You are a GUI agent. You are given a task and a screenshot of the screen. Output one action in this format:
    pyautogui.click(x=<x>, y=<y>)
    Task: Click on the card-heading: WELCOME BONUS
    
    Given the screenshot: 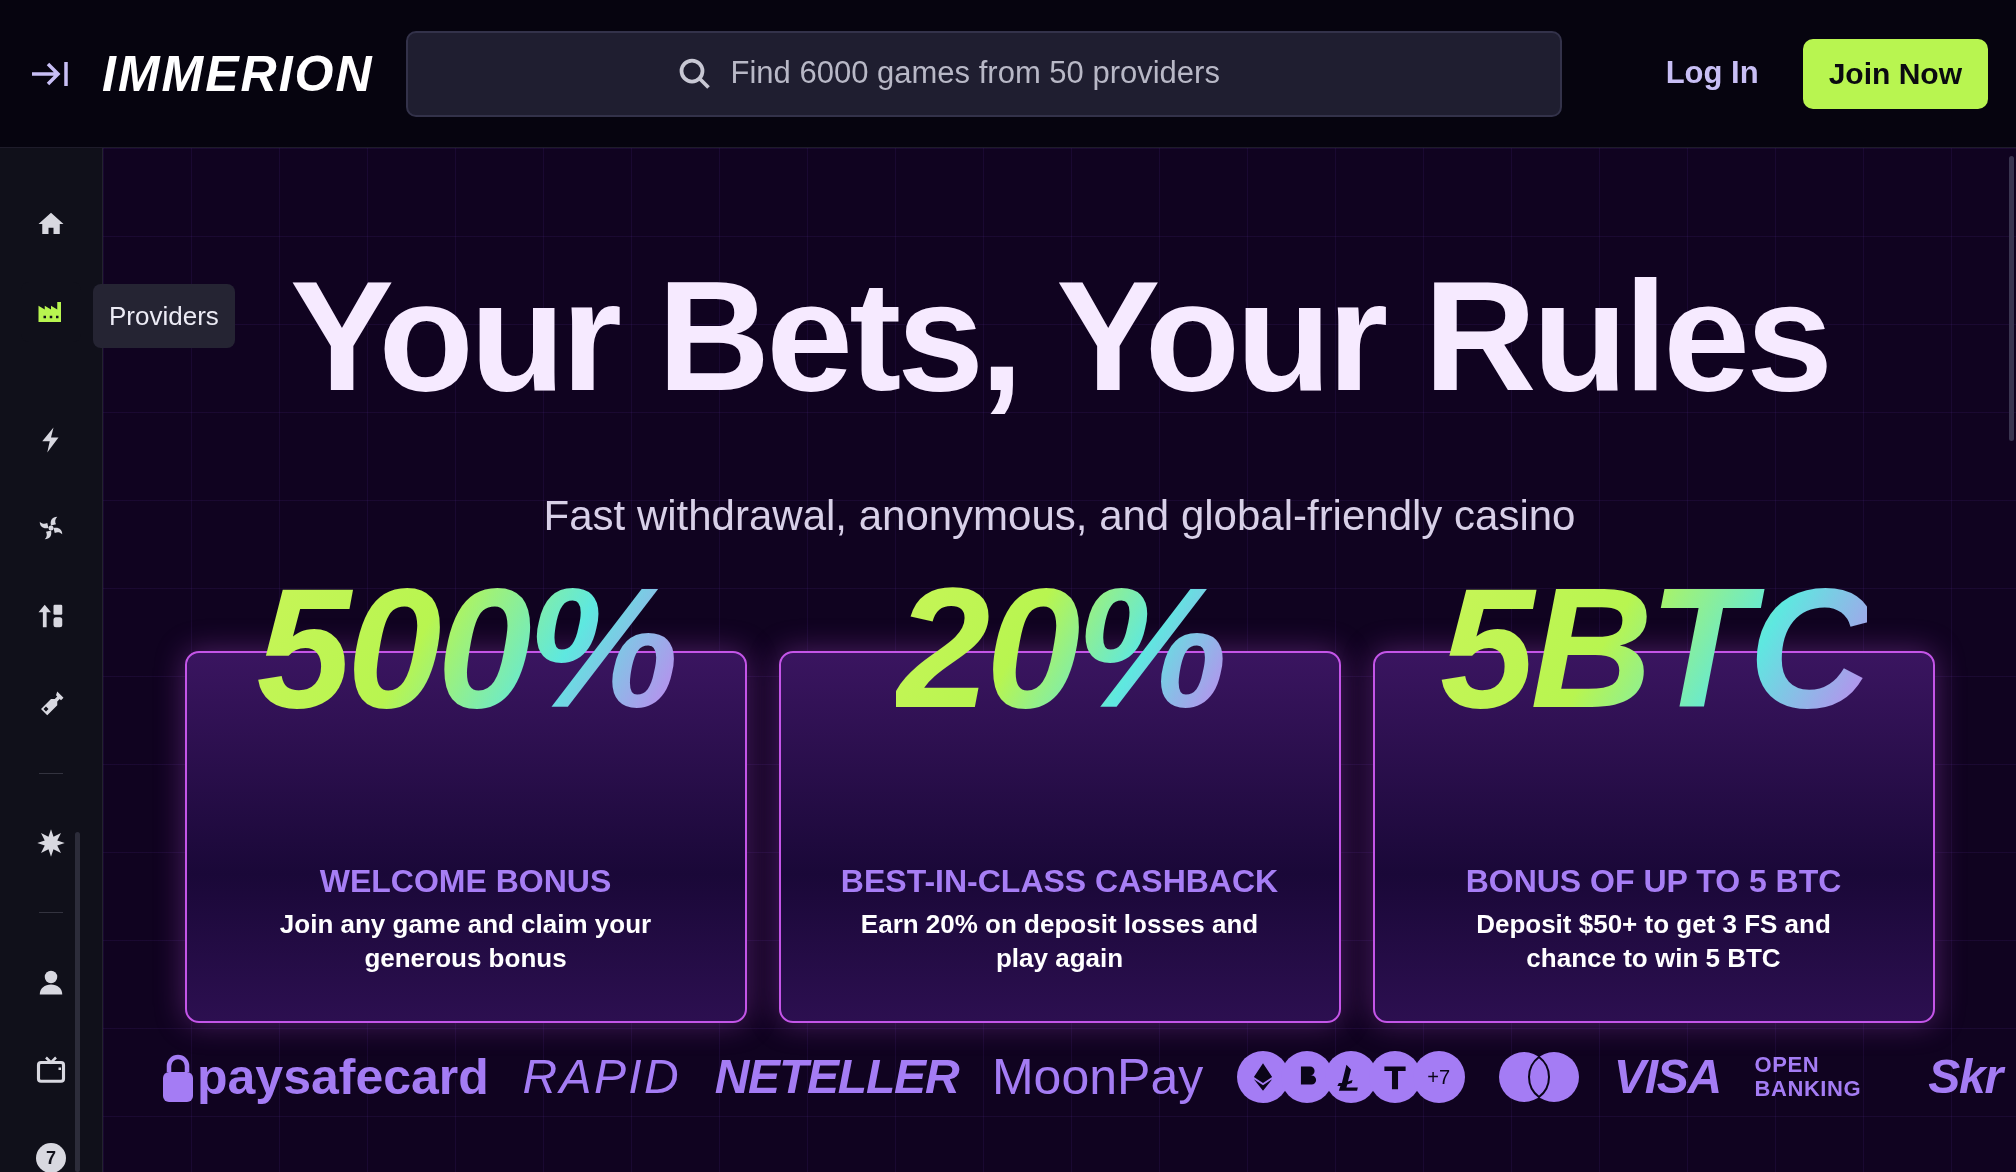 What is the action you would take?
    pyautogui.click(x=465, y=881)
    